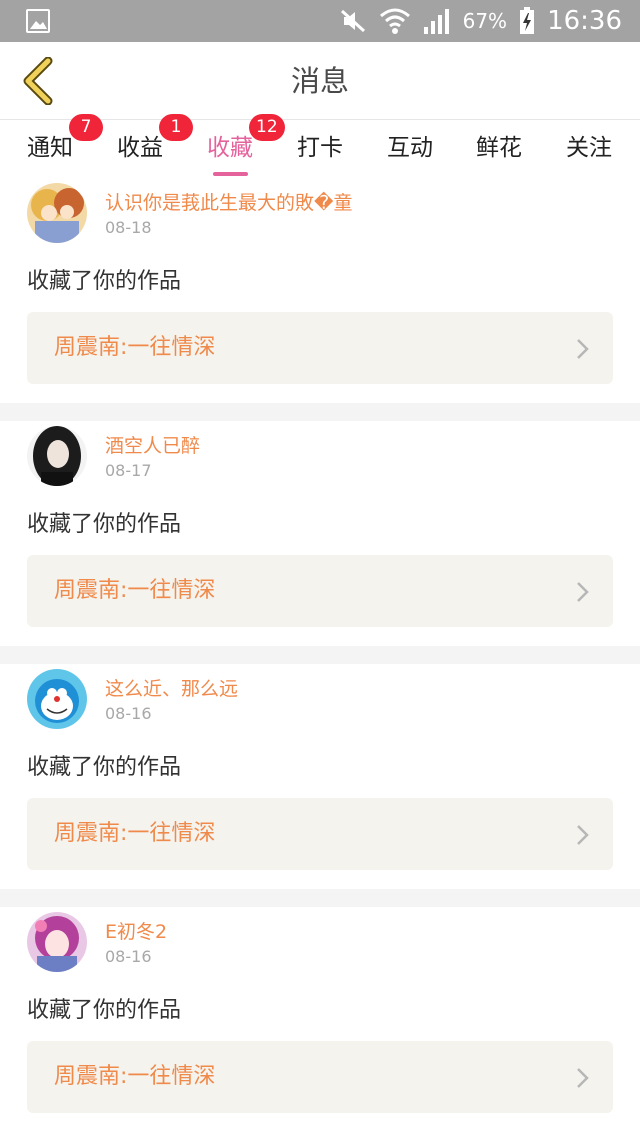 This screenshot has height=1138, width=640. What do you see at coordinates (128, 470) in the screenshot?
I see `message-date: 08-17` at bounding box center [128, 470].